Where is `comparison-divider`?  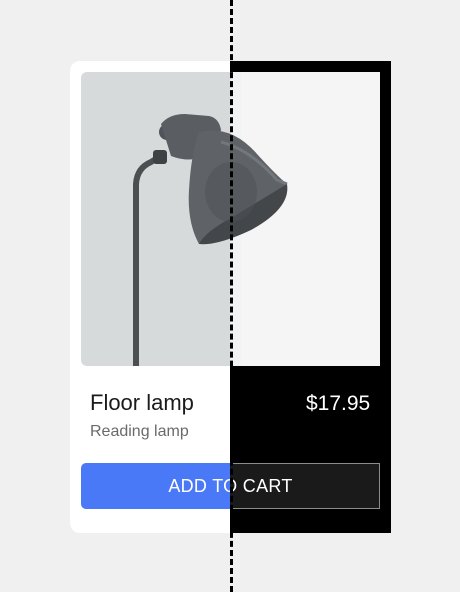 comparison-divider is located at coordinates (231, 296).